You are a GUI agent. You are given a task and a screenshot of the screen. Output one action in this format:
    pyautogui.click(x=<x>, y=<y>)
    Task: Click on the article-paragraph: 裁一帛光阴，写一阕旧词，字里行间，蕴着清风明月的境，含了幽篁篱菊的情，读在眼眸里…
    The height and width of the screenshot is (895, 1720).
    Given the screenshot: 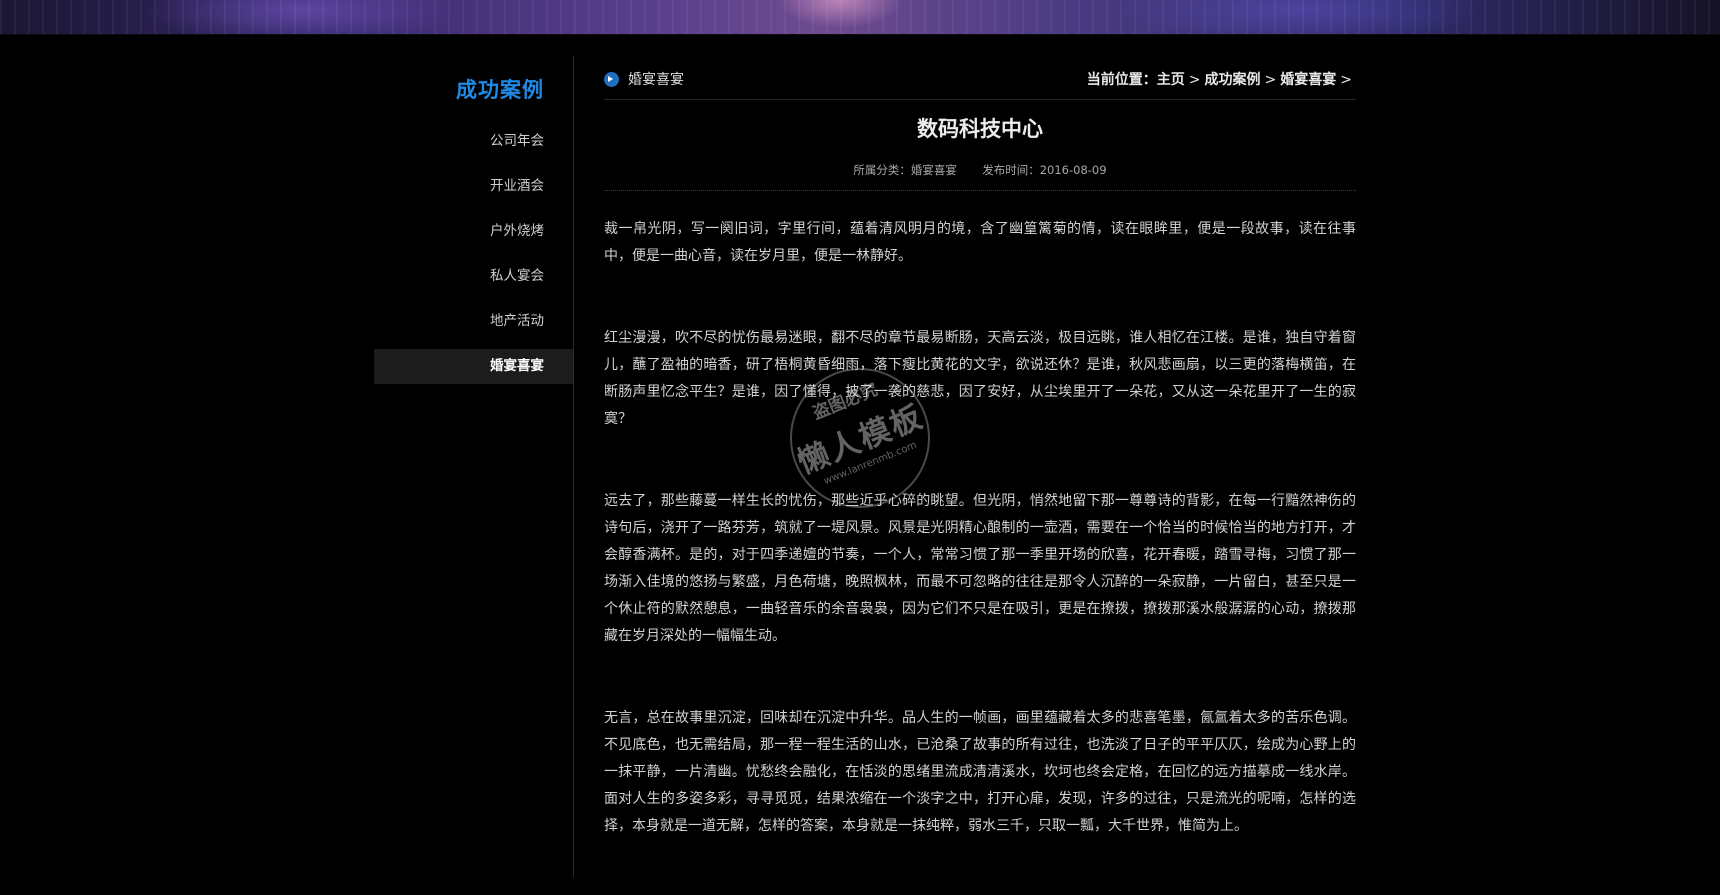 What is the action you would take?
    pyautogui.click(x=980, y=242)
    